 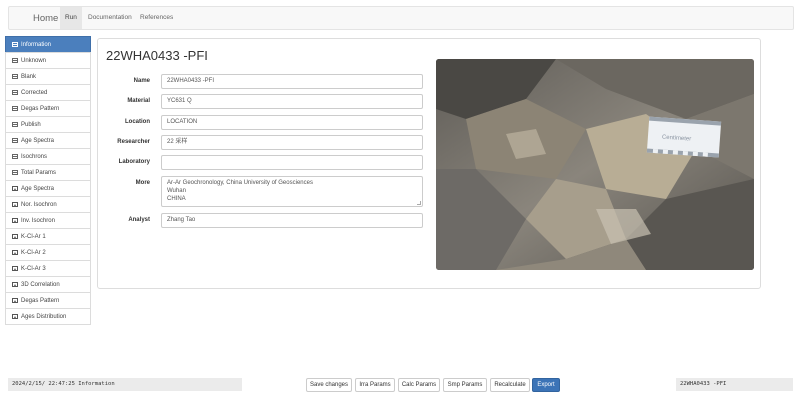 I want to click on sidebar-item-label: Nor. Isochron, so click(x=39, y=204).